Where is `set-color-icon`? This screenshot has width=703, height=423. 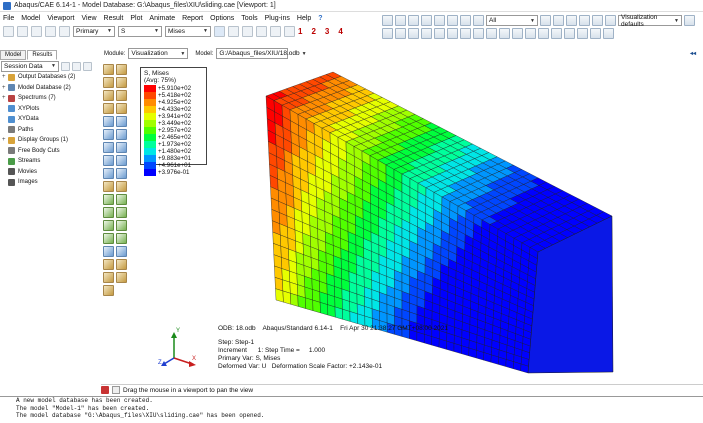 set-color-icon is located at coordinates (121, 277).